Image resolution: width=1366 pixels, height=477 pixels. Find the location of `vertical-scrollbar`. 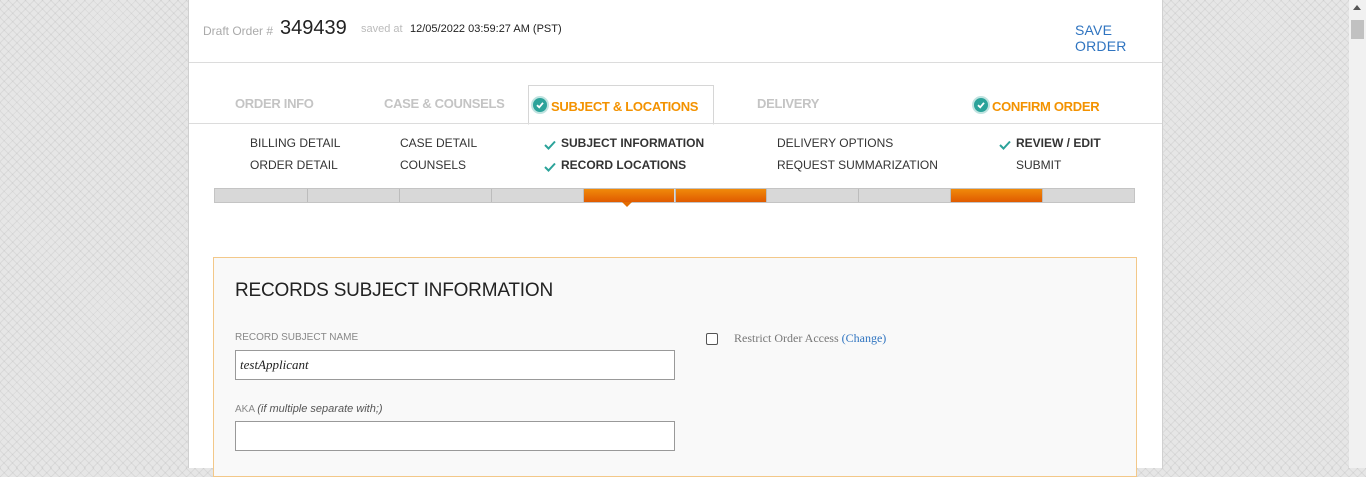

vertical-scrollbar is located at coordinates (1357, 234).